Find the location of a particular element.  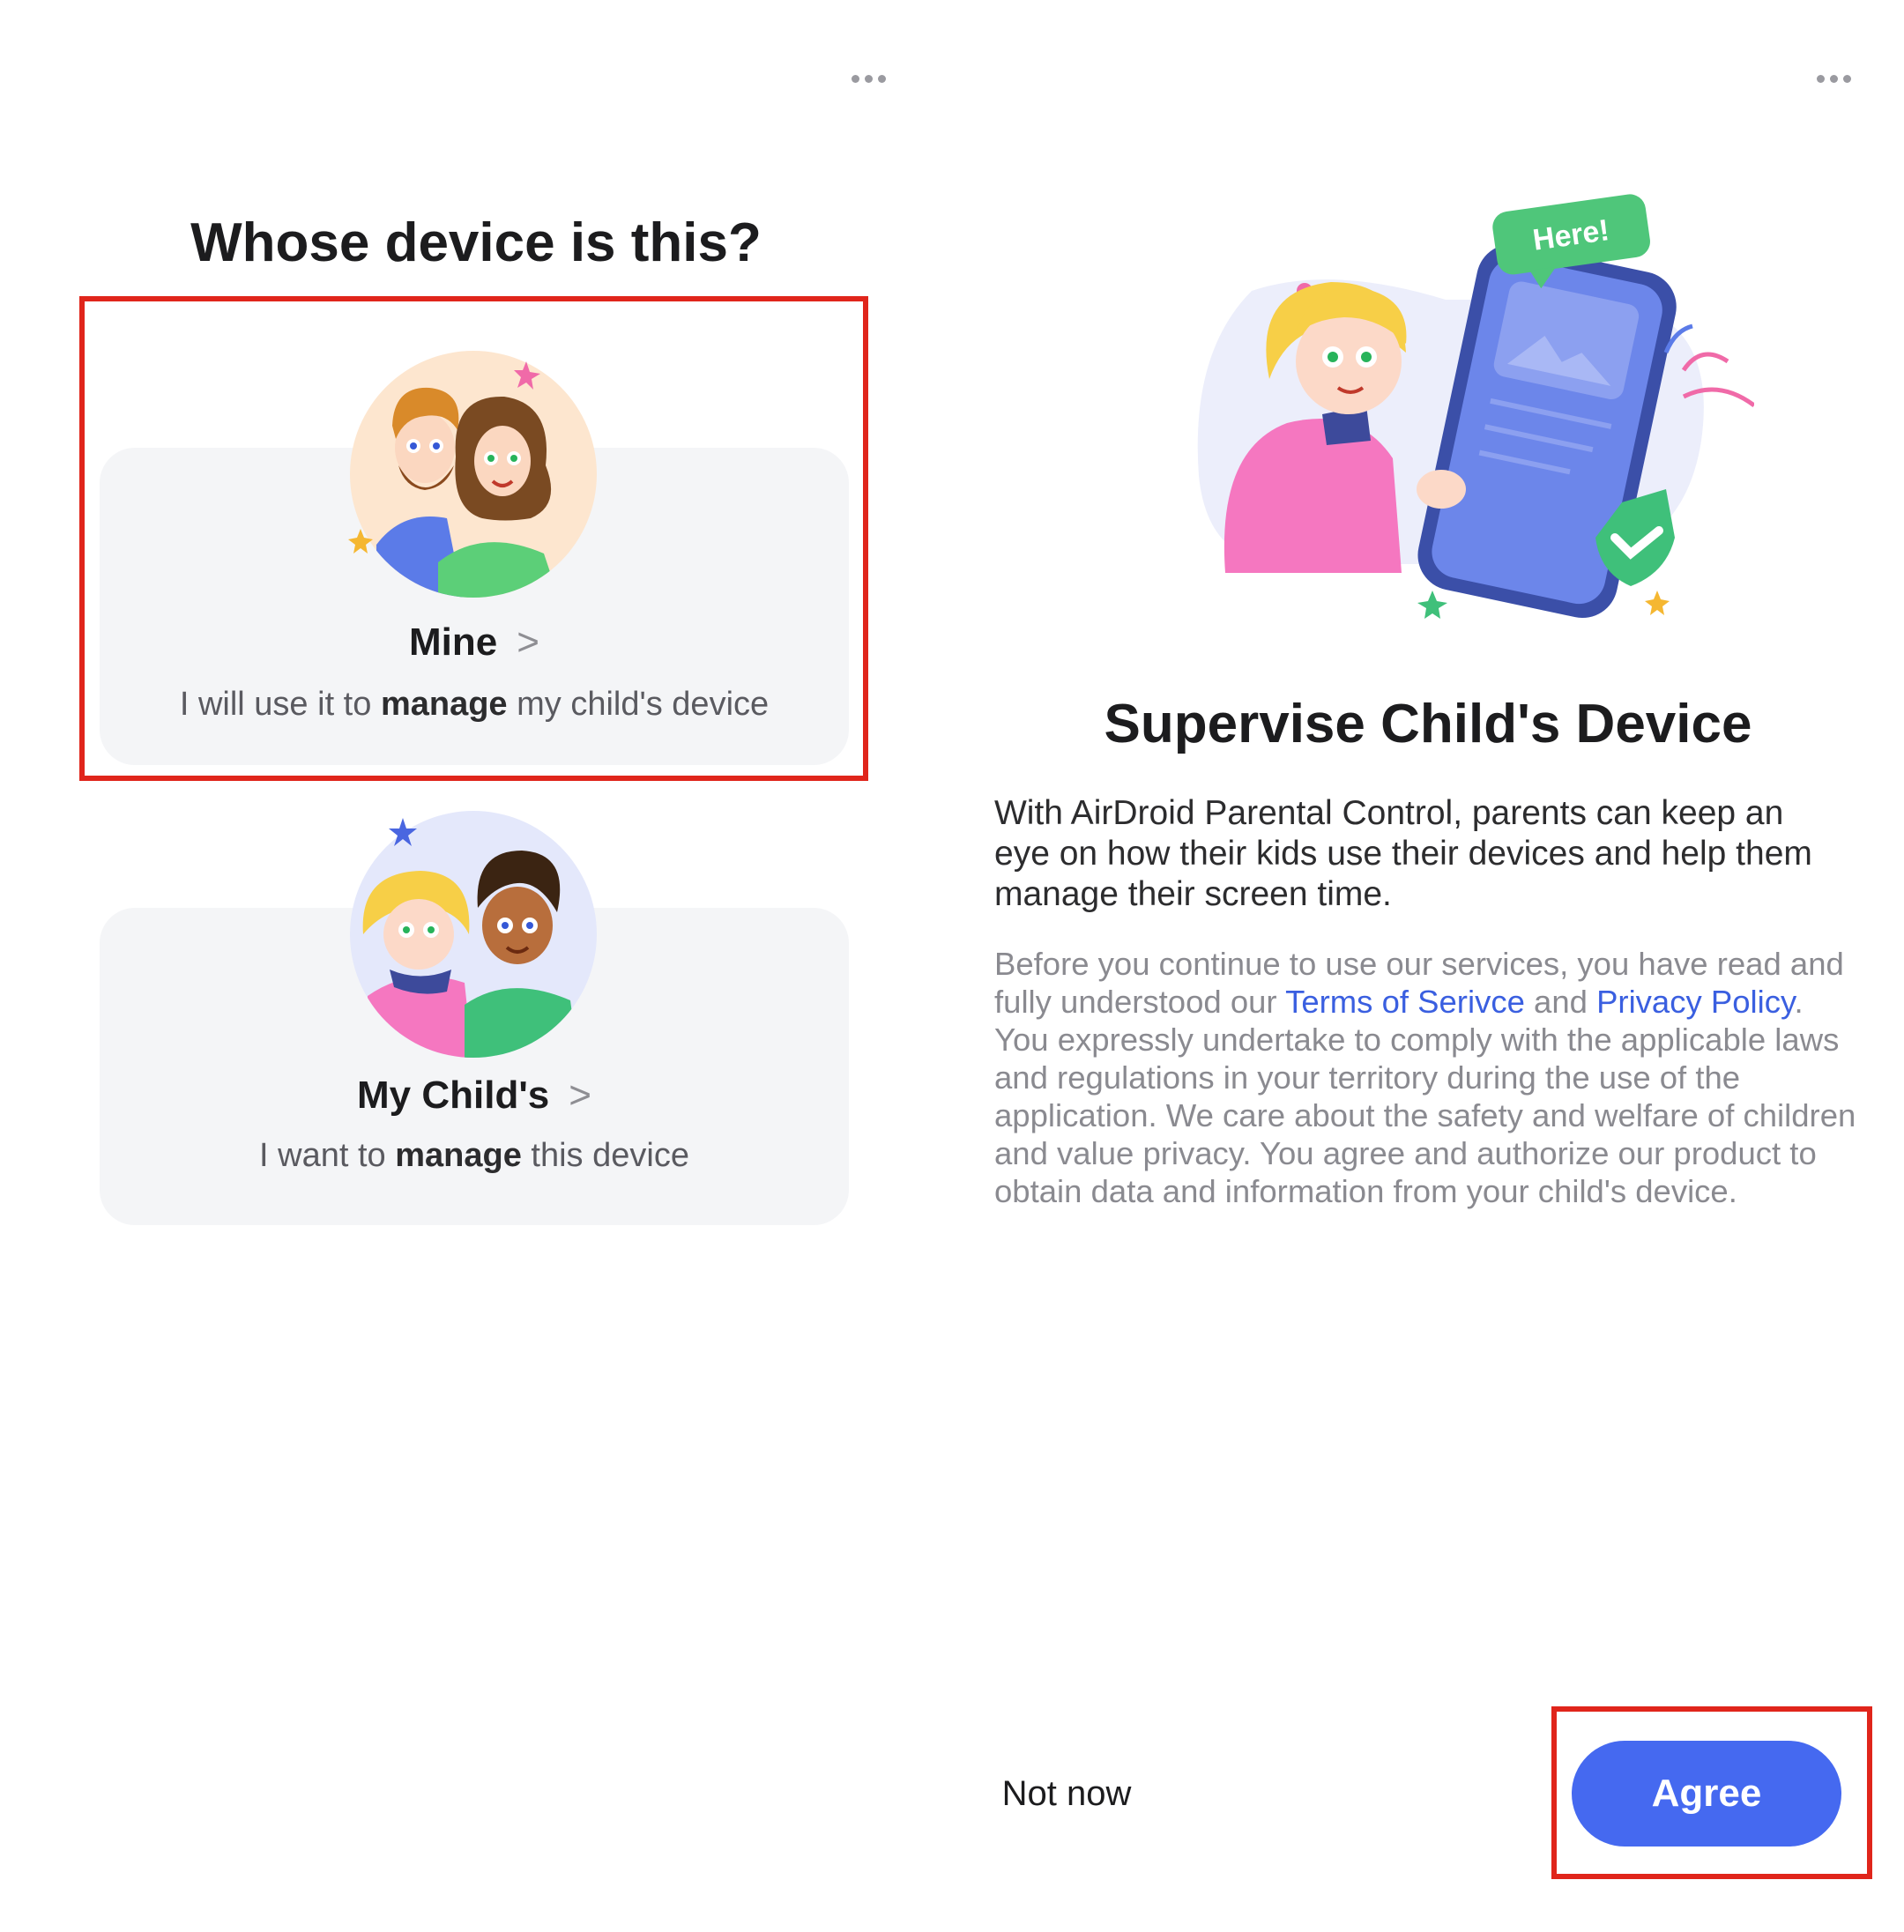

parents-illustration is located at coordinates (472, 474).